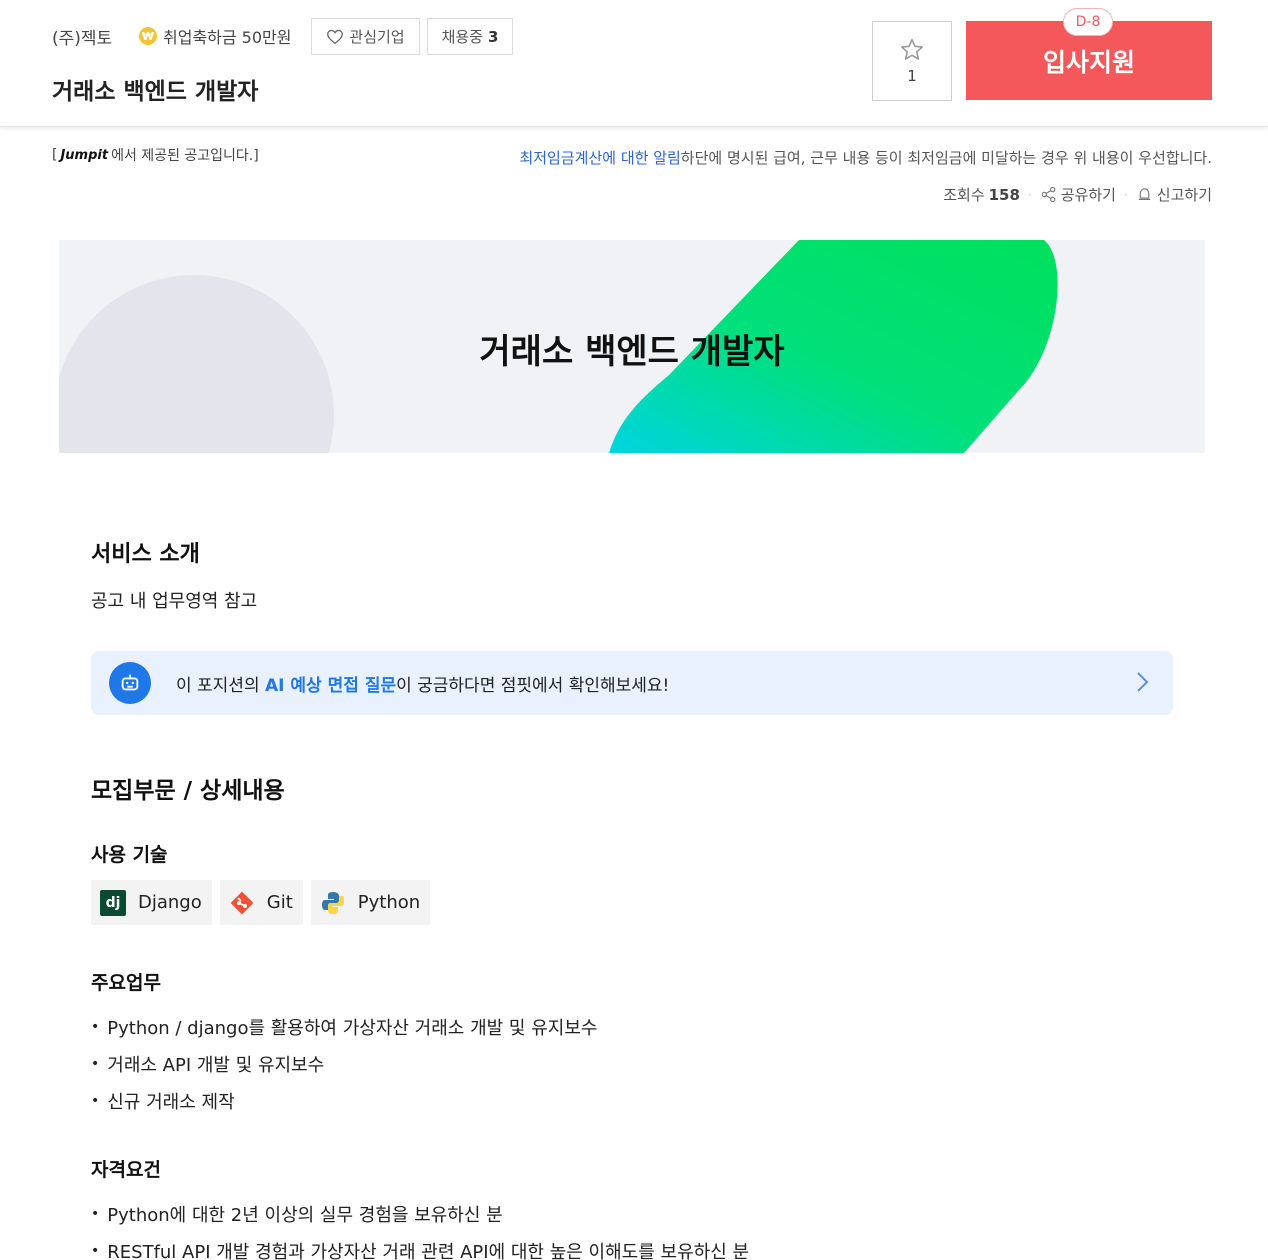  I want to click on source-notice: [ Jumpit 에서 제공된 공고입니다.], so click(155, 155).